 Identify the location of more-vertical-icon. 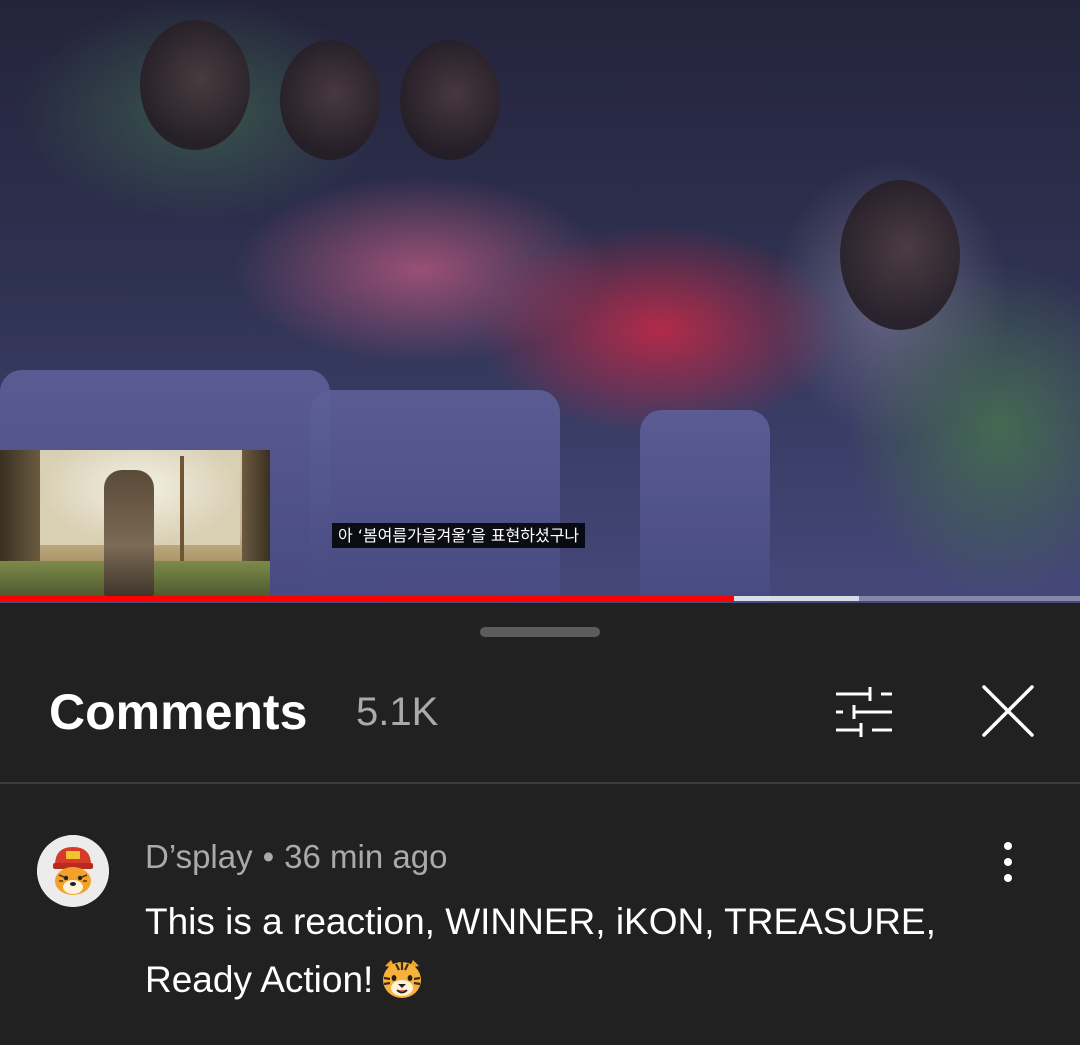
(1008, 862).